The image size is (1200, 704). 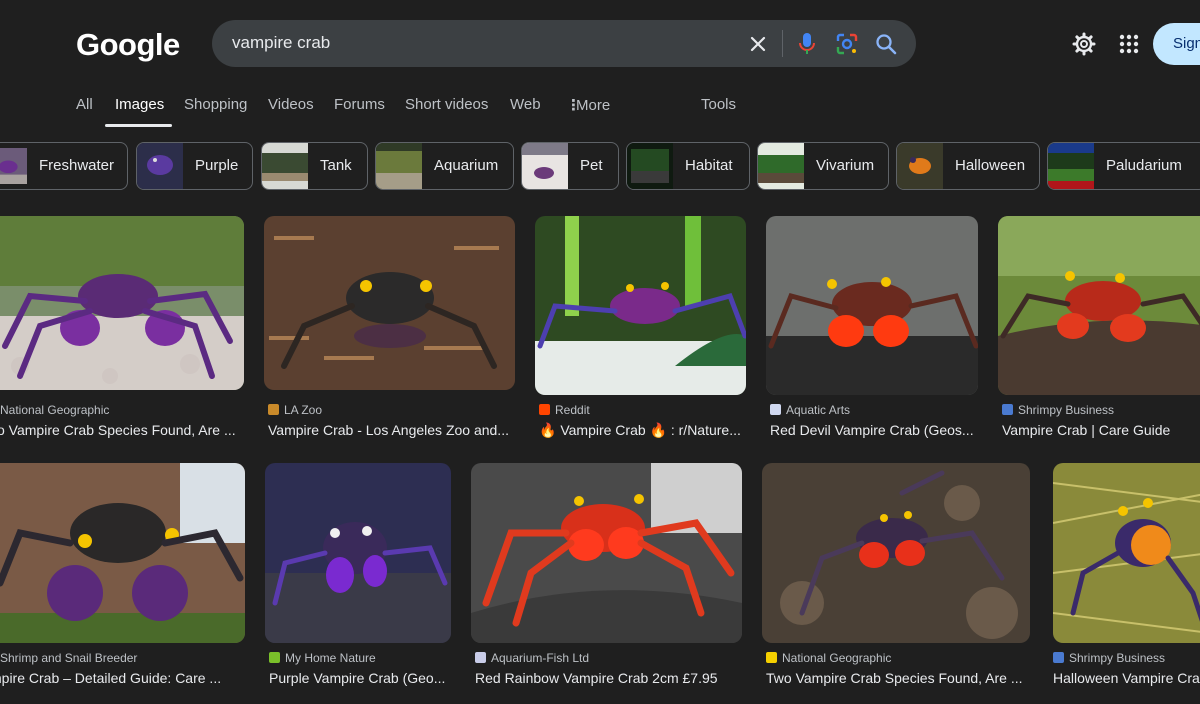 What do you see at coordinates (758, 44) in the screenshot?
I see `clear-icon` at bounding box center [758, 44].